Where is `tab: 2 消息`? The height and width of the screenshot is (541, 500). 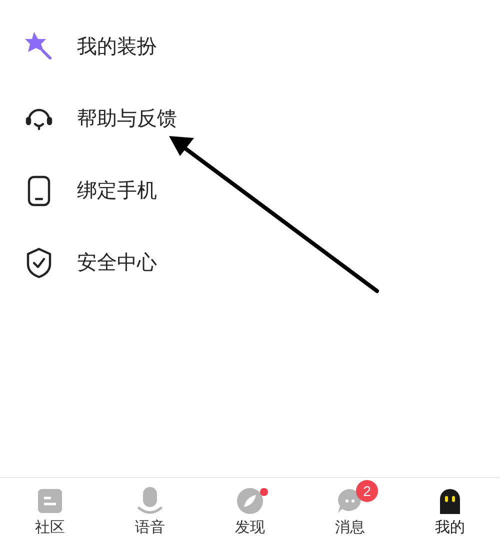
tab: 2 消息 is located at coordinates (350, 509).